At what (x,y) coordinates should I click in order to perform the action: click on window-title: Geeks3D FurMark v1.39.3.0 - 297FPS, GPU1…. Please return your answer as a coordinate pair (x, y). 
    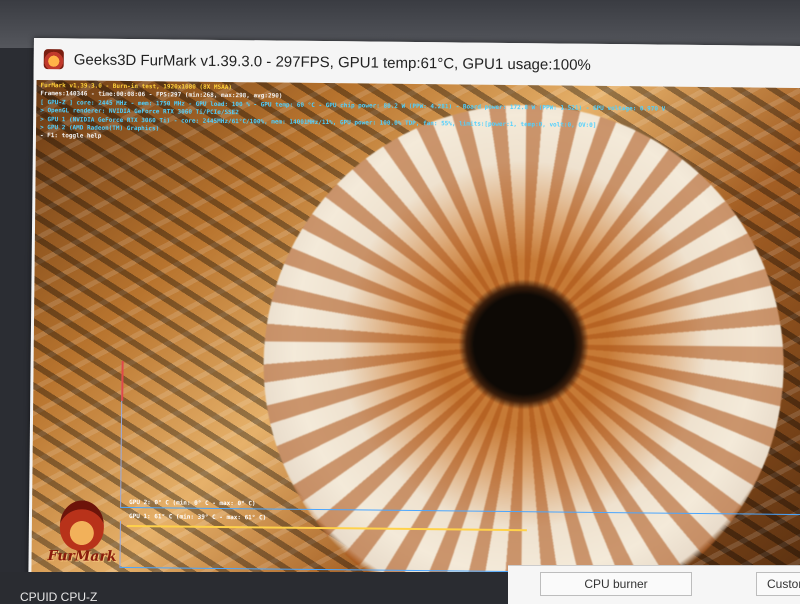
    Looking at the image, I should click on (332, 62).